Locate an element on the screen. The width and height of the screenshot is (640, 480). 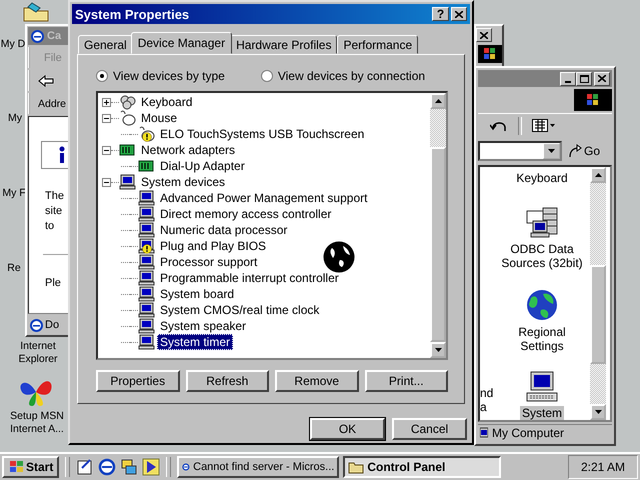
maximize-button is located at coordinates (584, 79).